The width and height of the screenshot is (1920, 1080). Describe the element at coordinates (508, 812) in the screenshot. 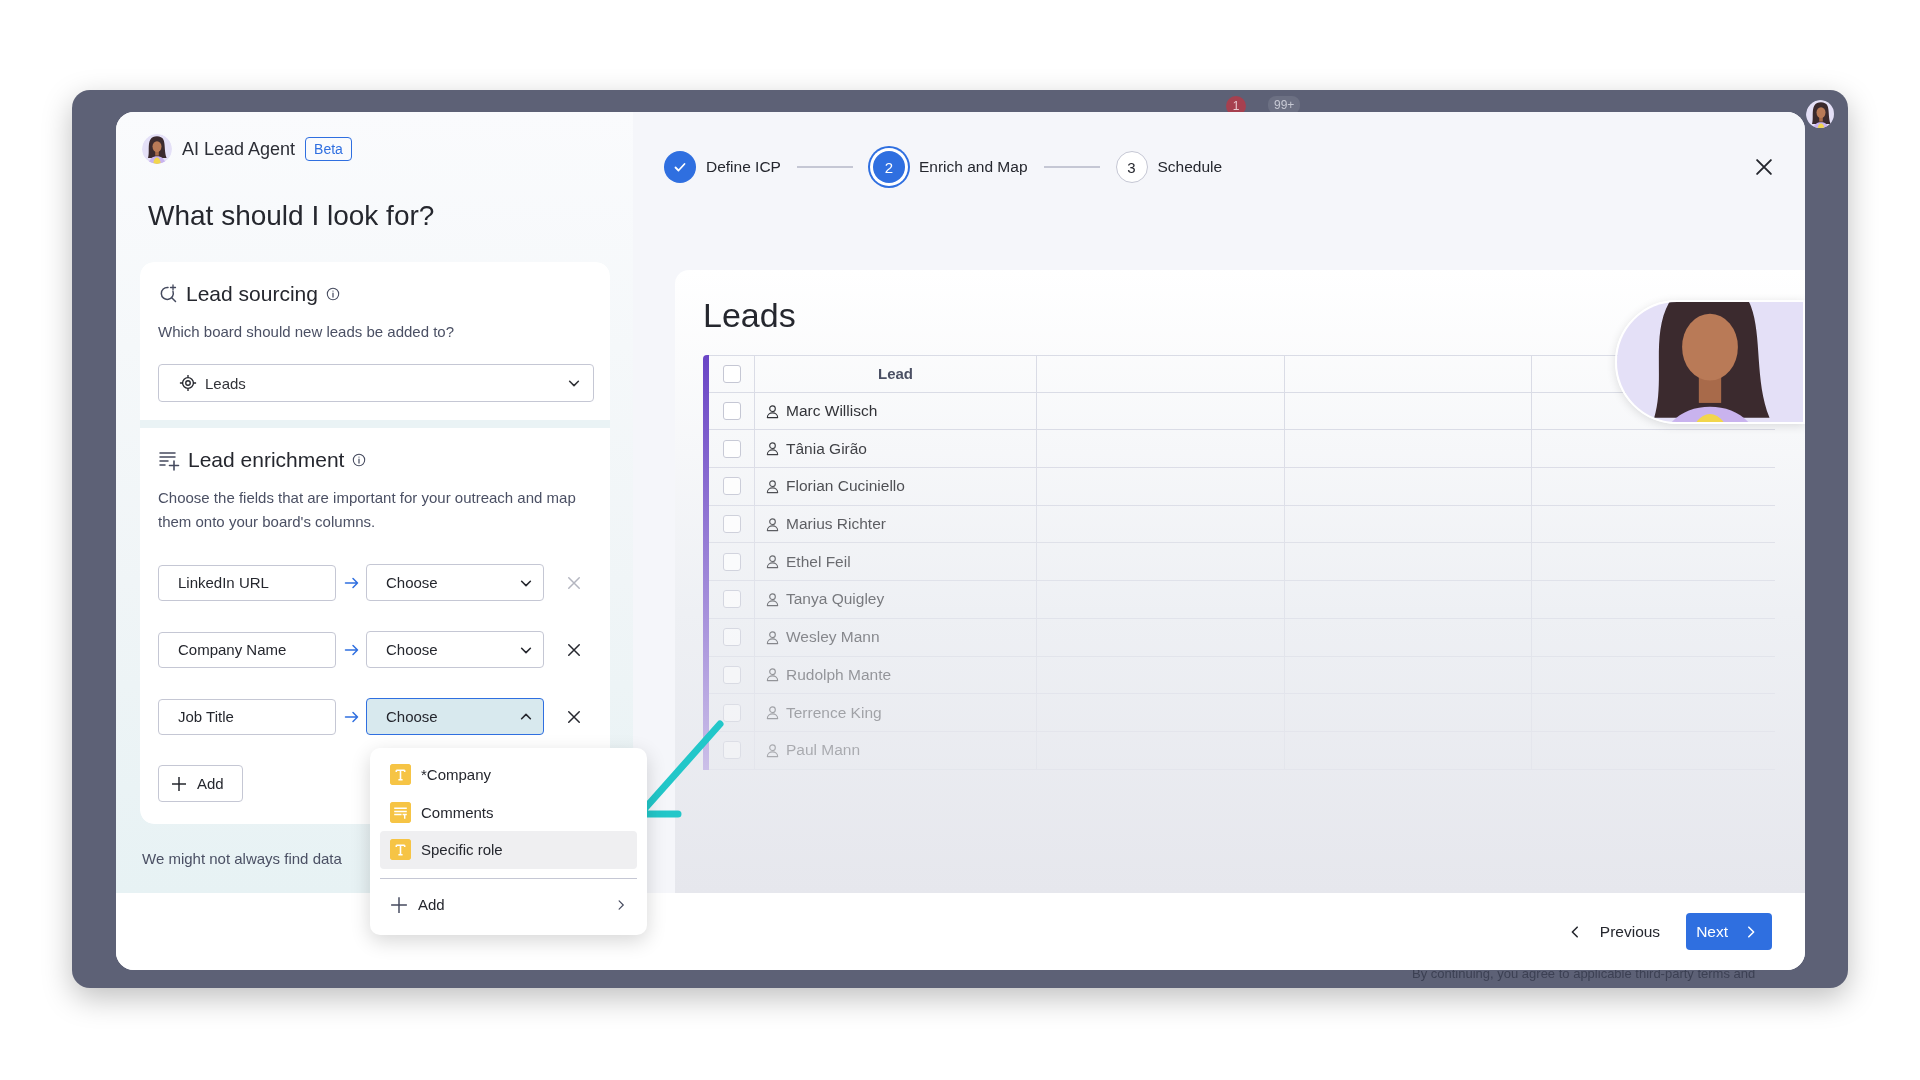

I see `menu-item: Comments` at that location.